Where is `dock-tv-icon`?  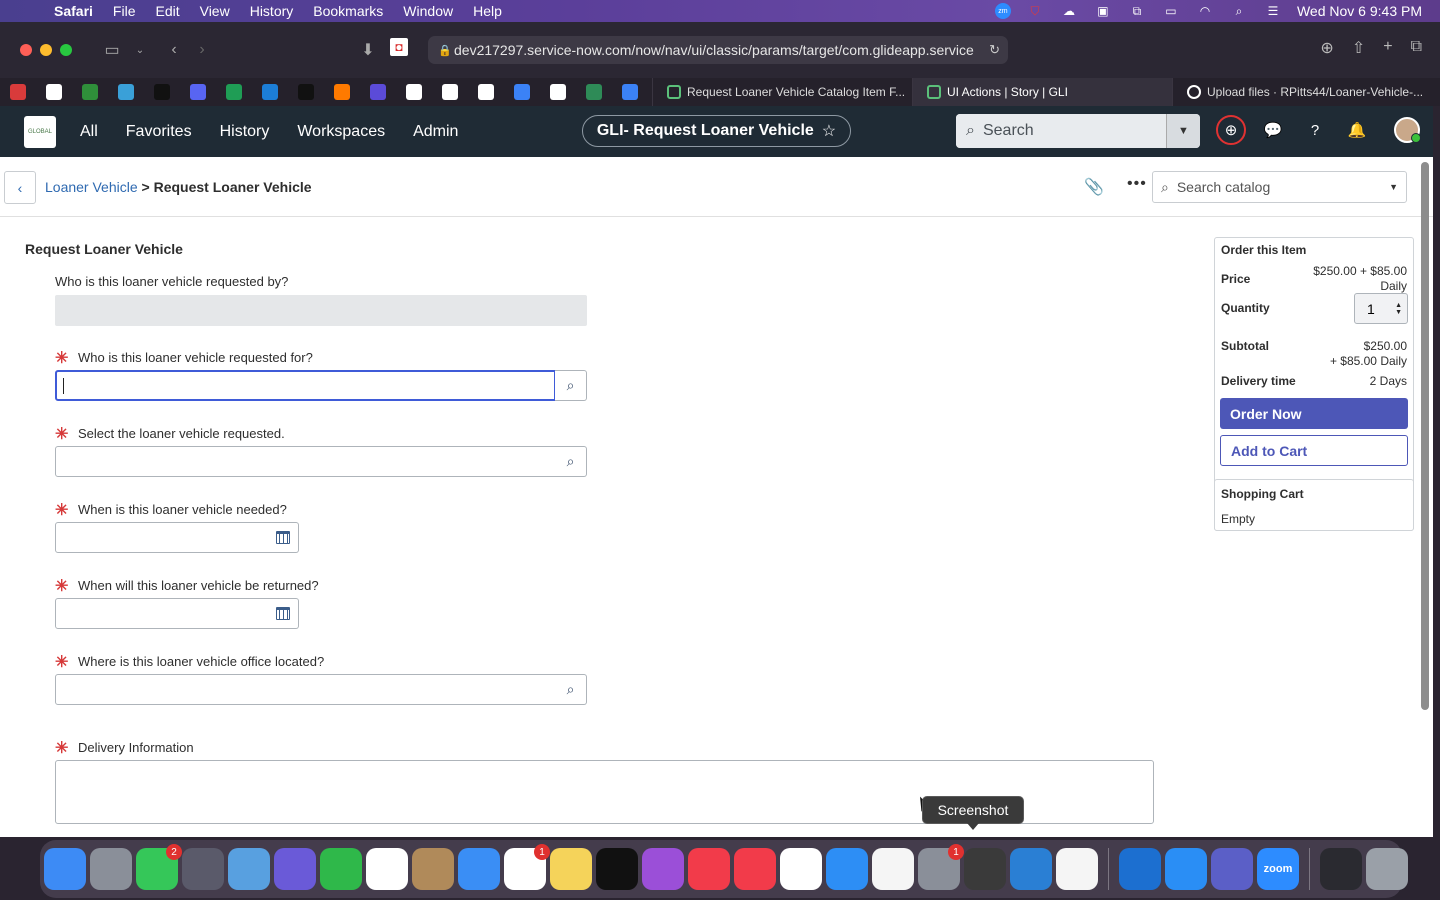
dock-tv-icon is located at coordinates (617, 869).